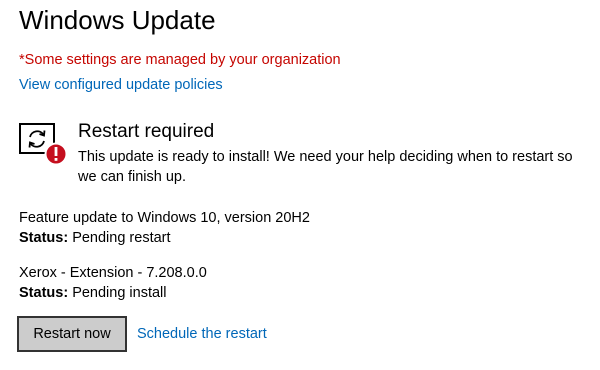  I want to click on update-status: Status: Pending restart, so click(164, 238).